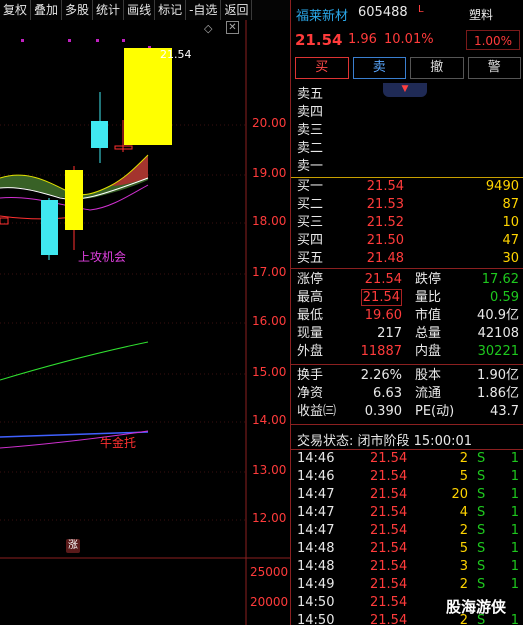  I want to click on signal-label: 上攻机会, so click(102, 257).